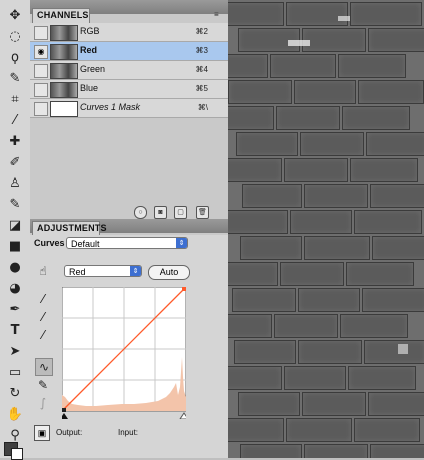 Image resolution: width=424 pixels, height=460 pixels. I want to click on curve-black-point, so click(64, 410).